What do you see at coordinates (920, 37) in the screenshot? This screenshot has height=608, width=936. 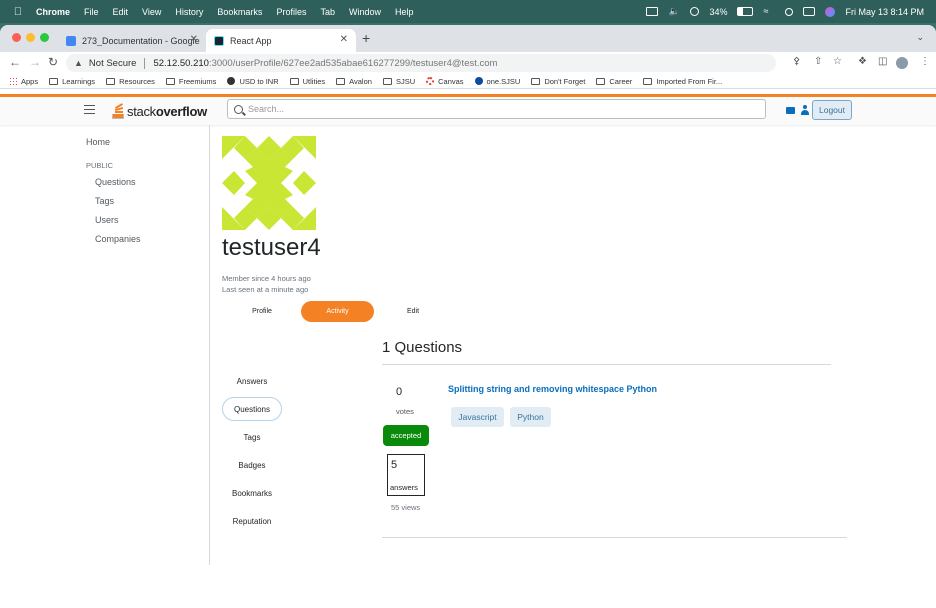 I see `tab-search-chevron-icon: ⌄` at bounding box center [920, 37].